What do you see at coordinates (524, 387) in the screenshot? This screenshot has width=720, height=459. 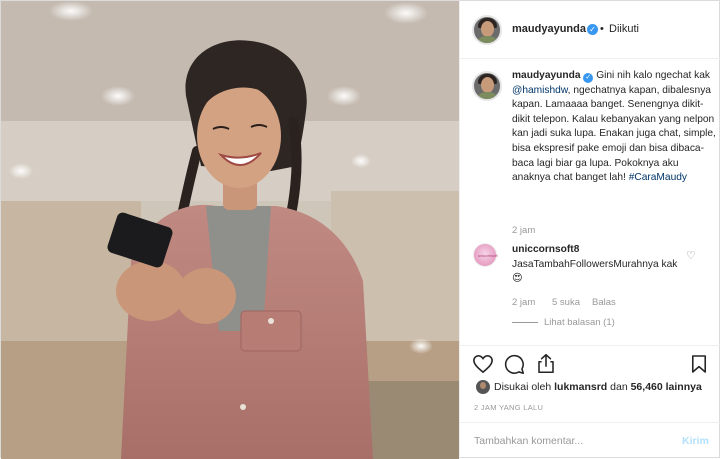 I see `likes-prefix: Disukai oleh` at bounding box center [524, 387].